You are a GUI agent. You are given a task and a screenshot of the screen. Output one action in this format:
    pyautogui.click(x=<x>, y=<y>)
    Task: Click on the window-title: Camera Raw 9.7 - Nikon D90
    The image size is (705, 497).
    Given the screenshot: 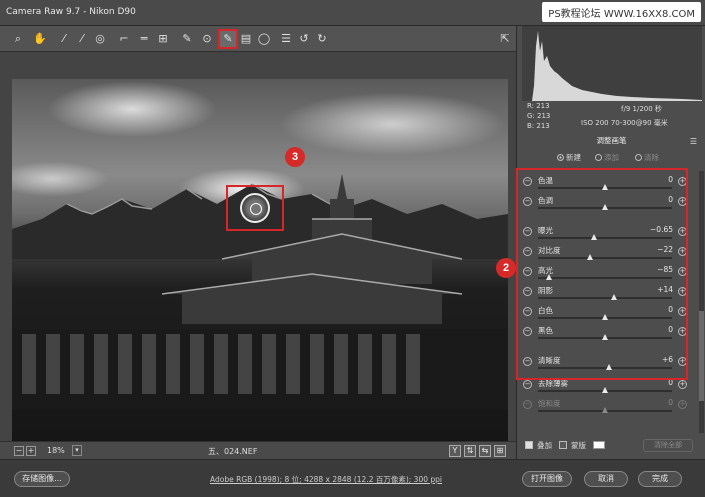 What is the action you would take?
    pyautogui.click(x=71, y=12)
    